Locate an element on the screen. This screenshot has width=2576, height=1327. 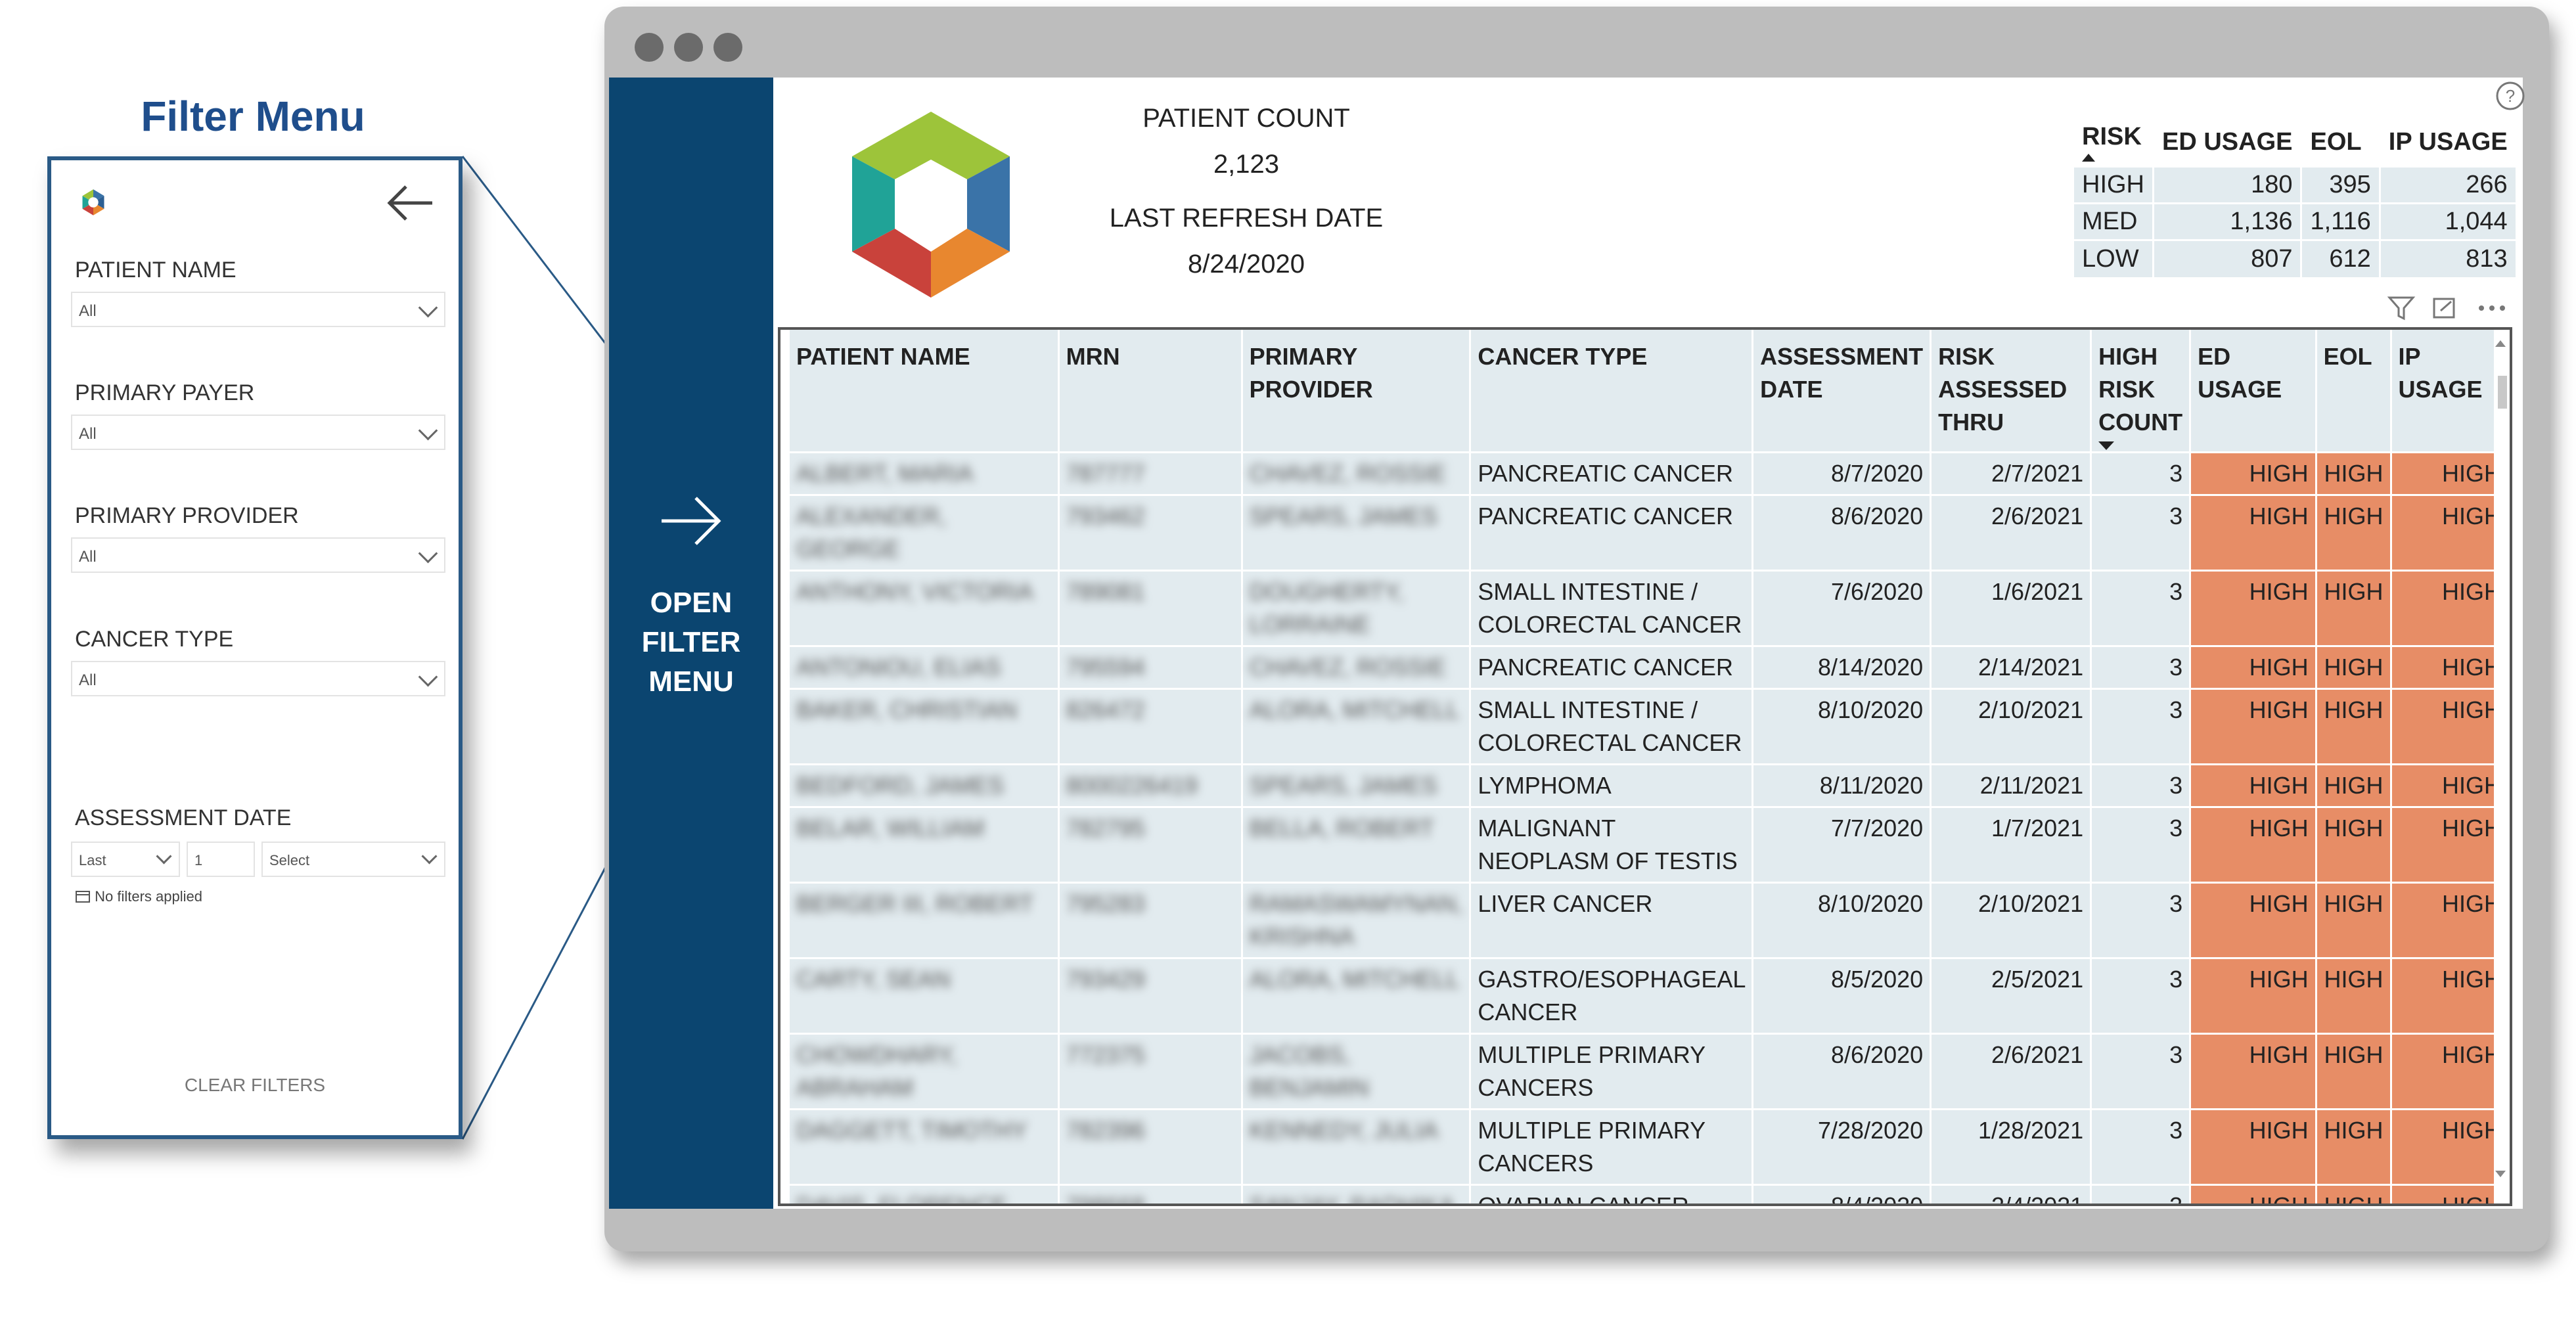
mrn-cell-text: 8000226419 is located at coordinates (1132, 785).